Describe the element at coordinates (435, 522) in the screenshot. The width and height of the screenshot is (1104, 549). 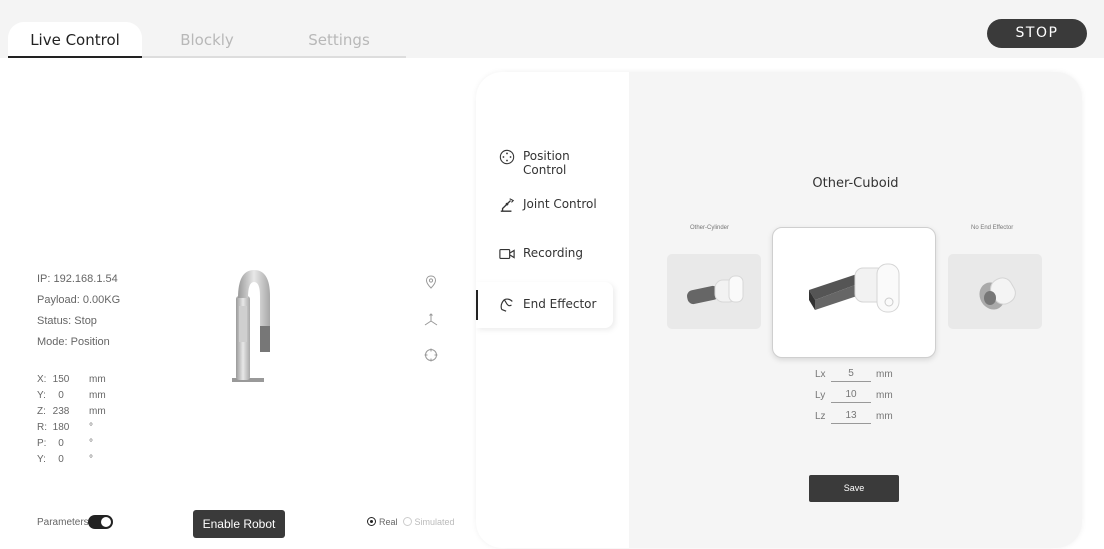
I see `simulated-label: Simulated` at that location.